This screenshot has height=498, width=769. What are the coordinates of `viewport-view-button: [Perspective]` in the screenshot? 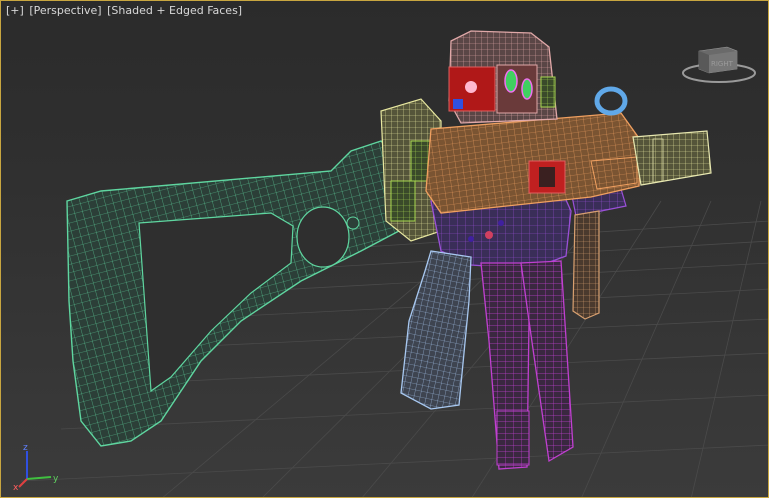 It's located at (65, 10).